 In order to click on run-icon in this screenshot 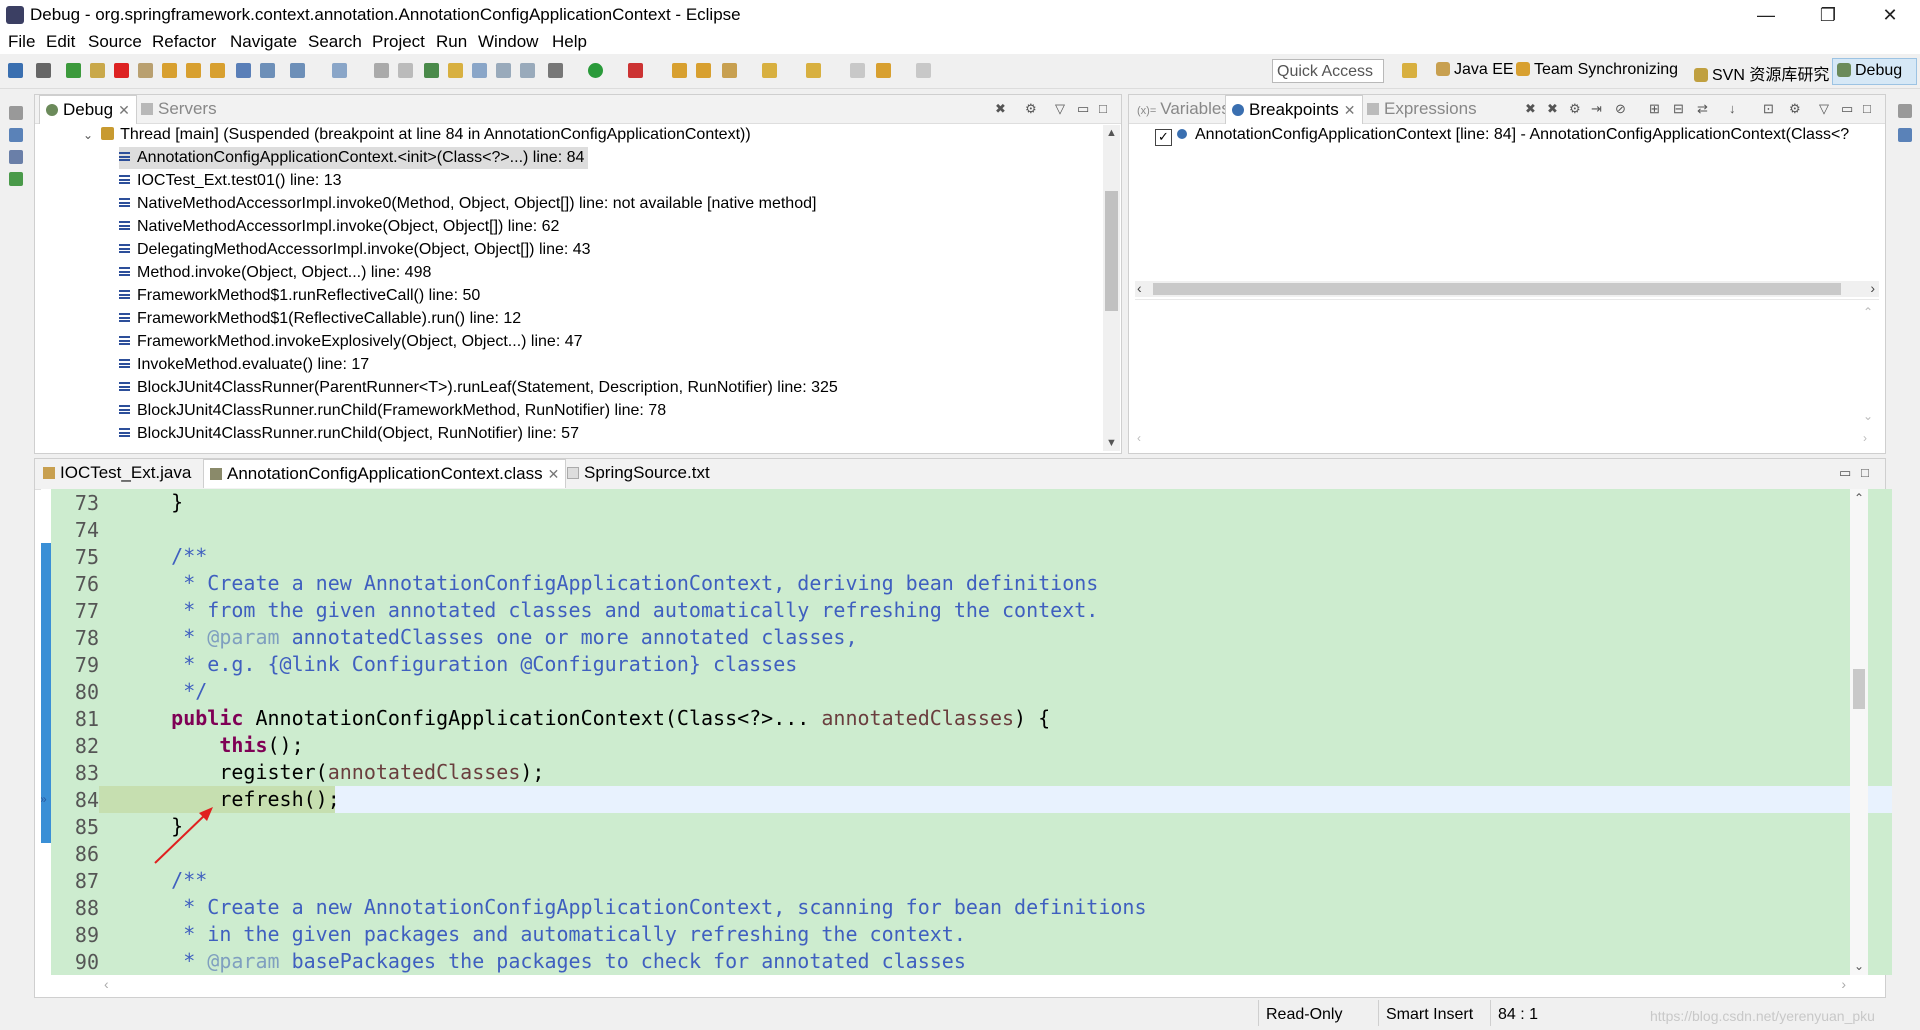, I will do `click(595, 70)`.